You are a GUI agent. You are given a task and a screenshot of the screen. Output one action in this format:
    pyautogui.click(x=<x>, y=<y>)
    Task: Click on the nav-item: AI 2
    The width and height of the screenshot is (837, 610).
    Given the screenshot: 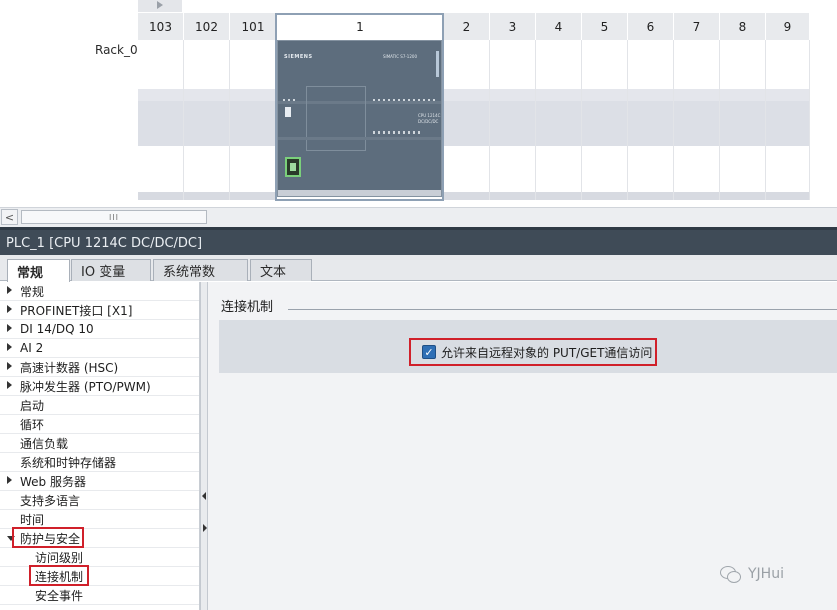 What is the action you would take?
    pyautogui.click(x=99, y=348)
    